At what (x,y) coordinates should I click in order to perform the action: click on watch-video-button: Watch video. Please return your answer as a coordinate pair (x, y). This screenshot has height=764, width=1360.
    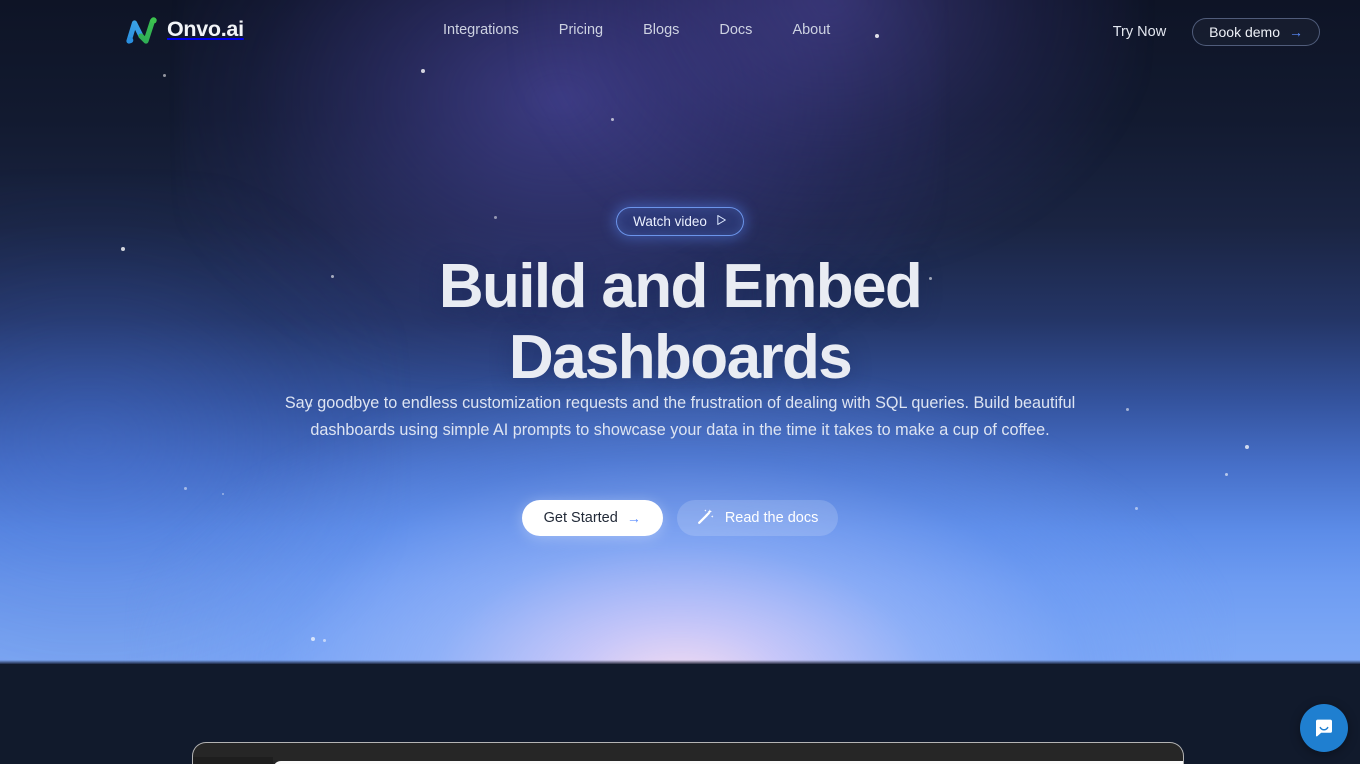
    Looking at the image, I should click on (680, 221).